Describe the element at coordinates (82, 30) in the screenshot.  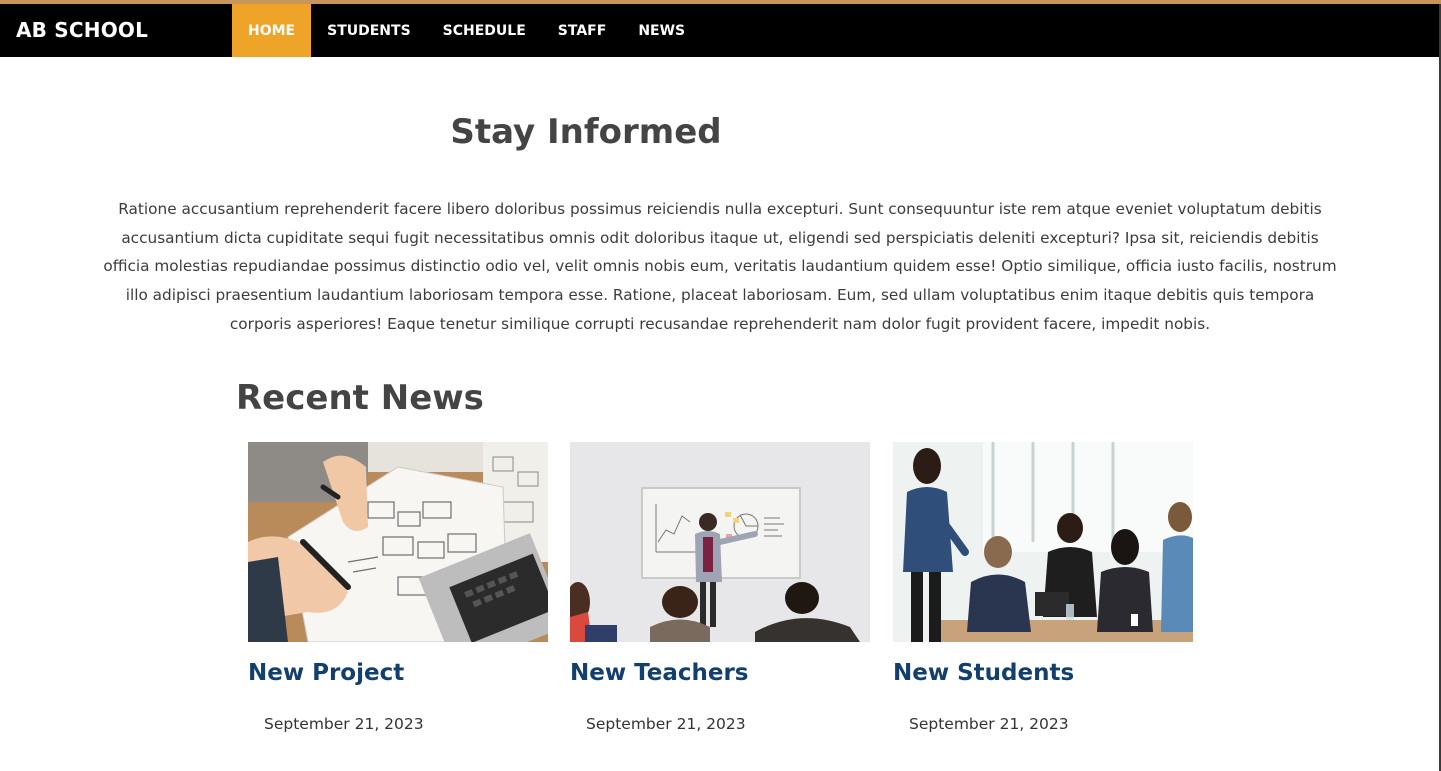
I see `site-logo: AB SCHOOL` at that location.